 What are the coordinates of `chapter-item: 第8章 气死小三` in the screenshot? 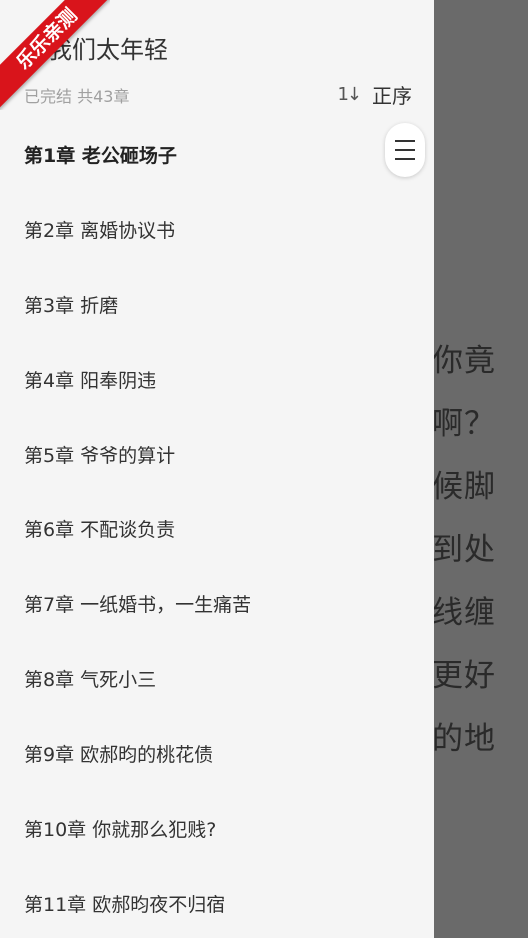 It's located at (217, 678).